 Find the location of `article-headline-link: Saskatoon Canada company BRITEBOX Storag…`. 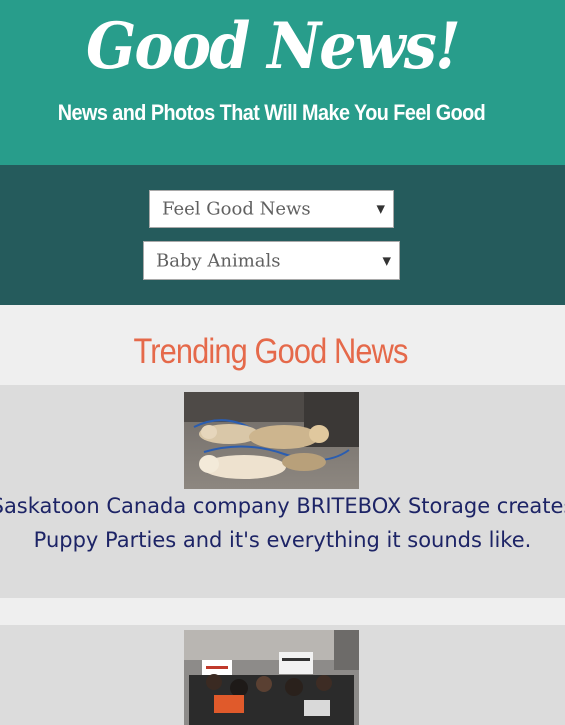

article-headline-link: Saskatoon Canada company BRITEBOX Storag… is located at coordinates (282, 523).